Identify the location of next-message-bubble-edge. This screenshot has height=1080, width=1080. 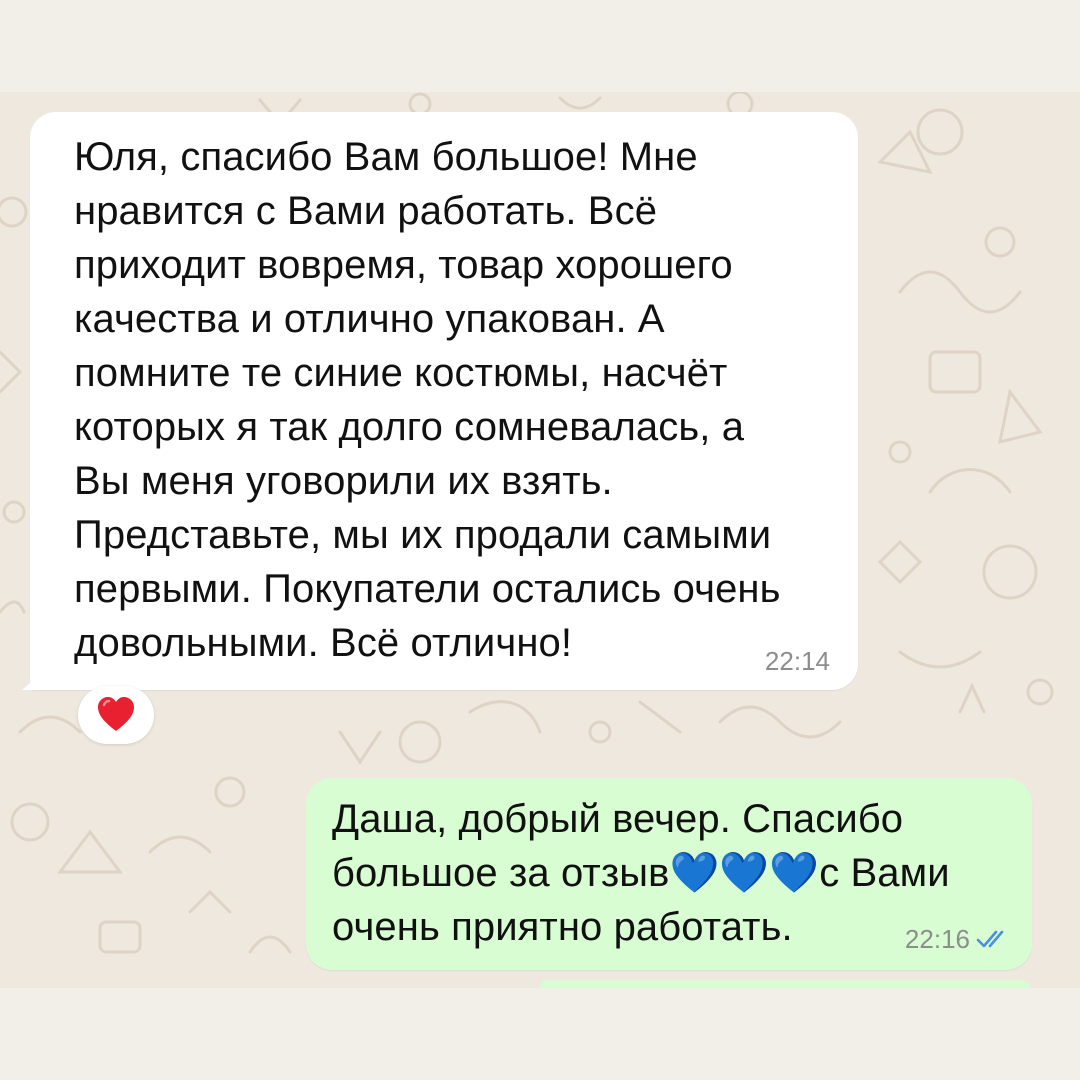
(785, 984).